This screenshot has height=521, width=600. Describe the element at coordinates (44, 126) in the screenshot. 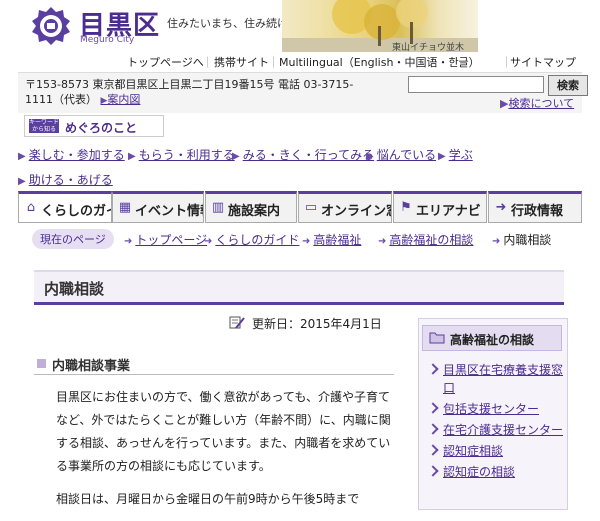

I see `keyword-badge: キーワードから知る` at that location.